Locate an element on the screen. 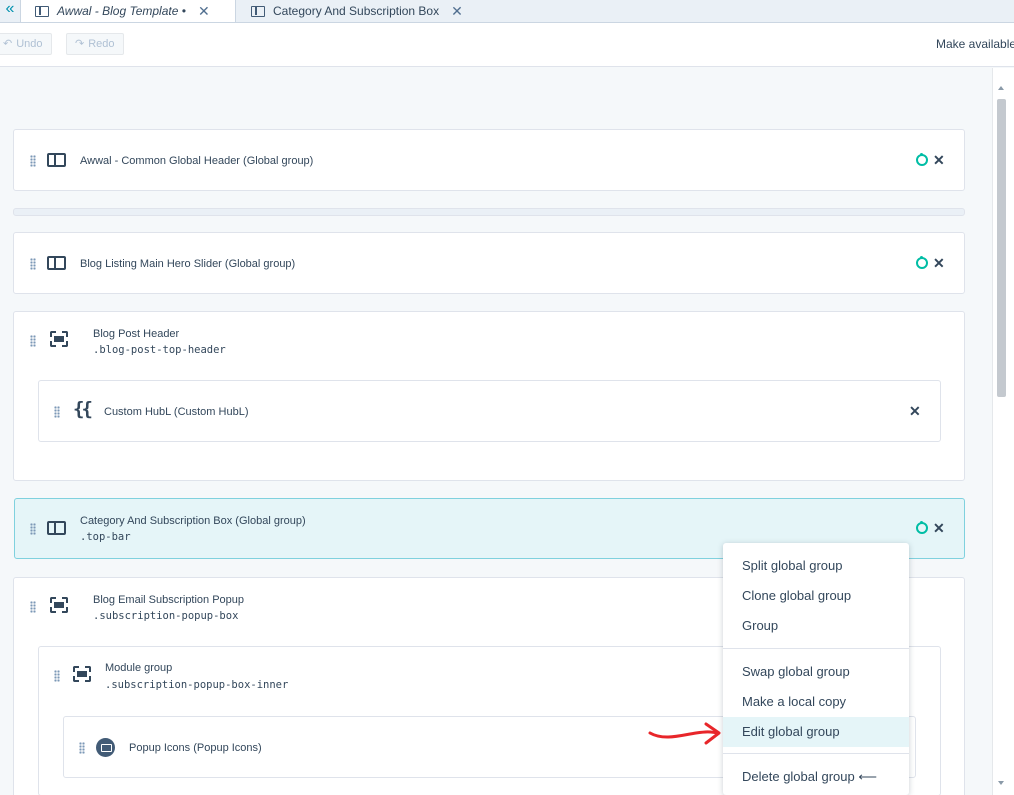  tab-blog-template: Awwal - Blog Template • ✕ is located at coordinates (128, 11).